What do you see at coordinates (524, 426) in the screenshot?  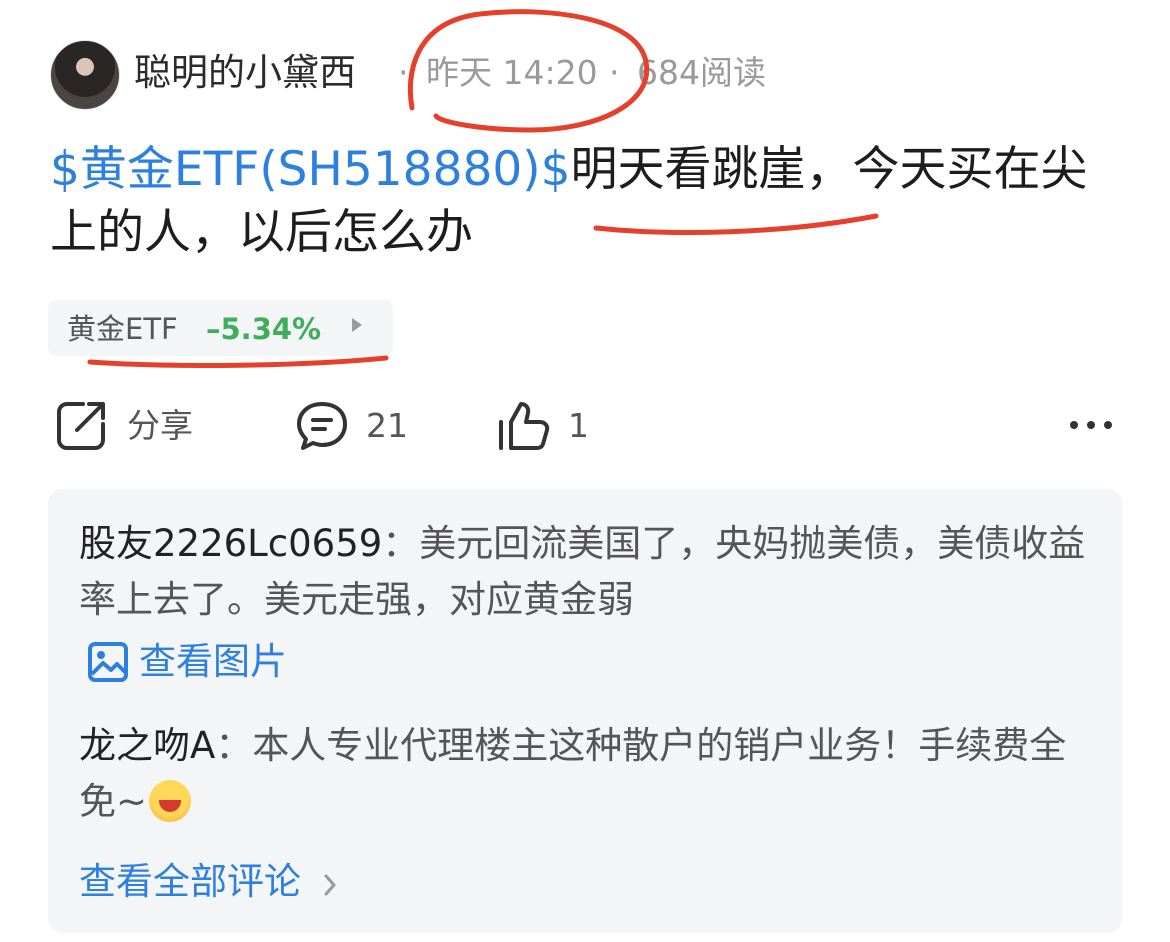 I see `like-icon` at bounding box center [524, 426].